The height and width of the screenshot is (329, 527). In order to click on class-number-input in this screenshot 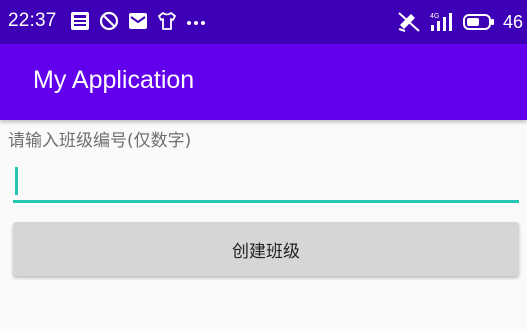, I will do `click(266, 180)`.